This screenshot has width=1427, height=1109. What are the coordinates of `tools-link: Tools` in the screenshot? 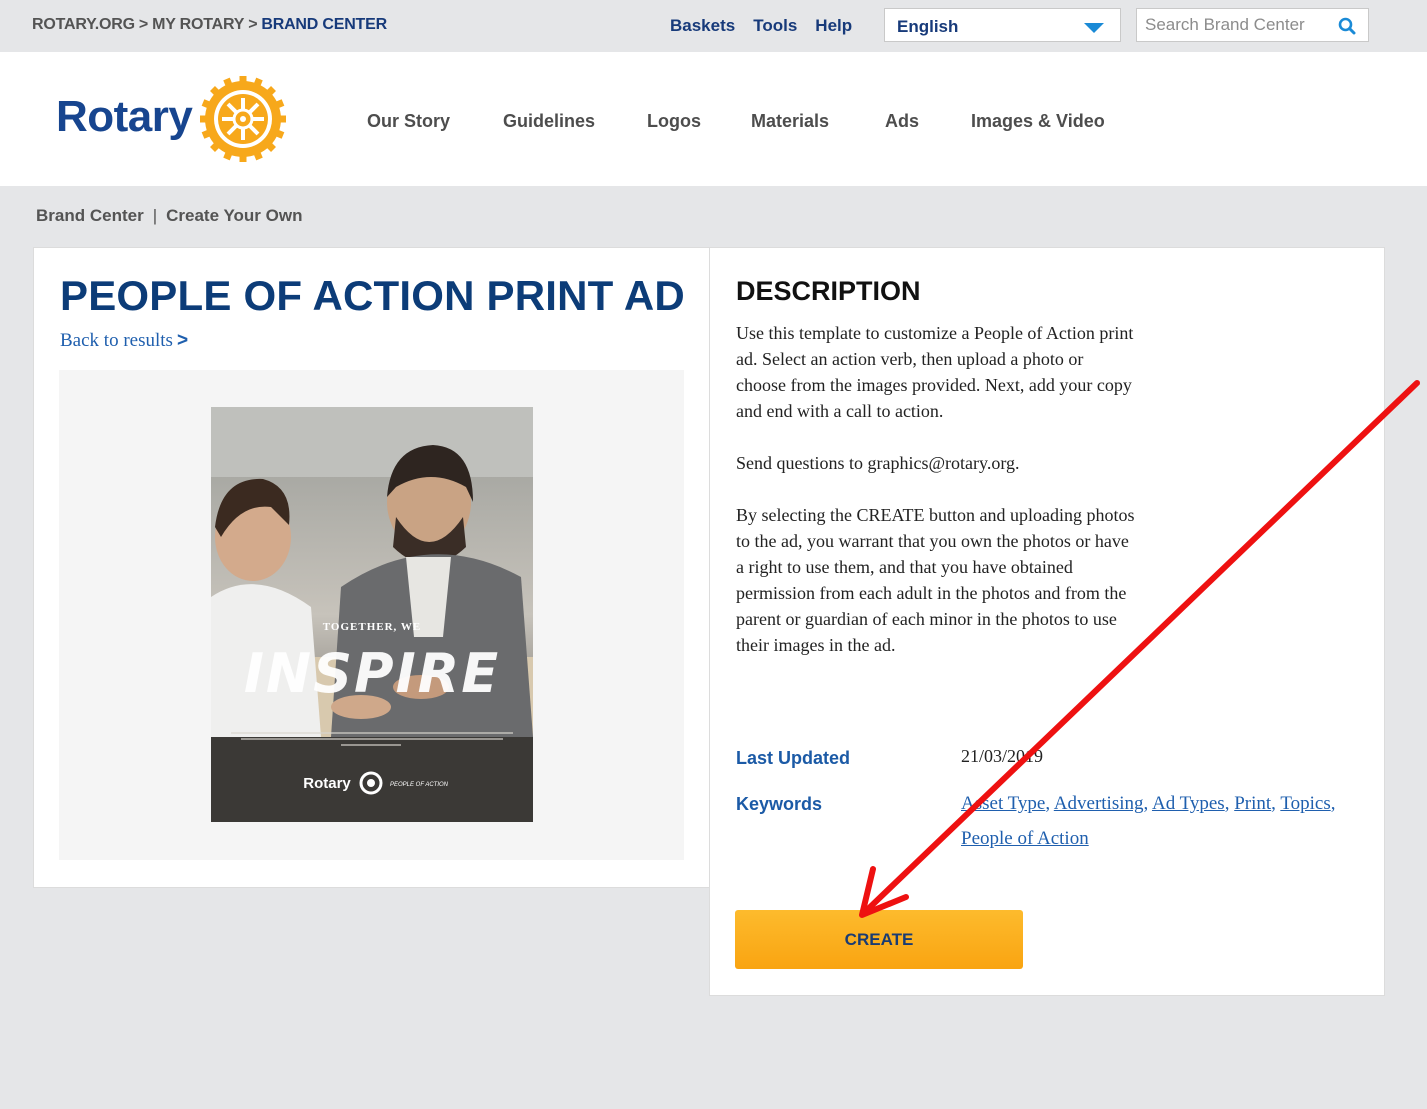 It's located at (775, 25).